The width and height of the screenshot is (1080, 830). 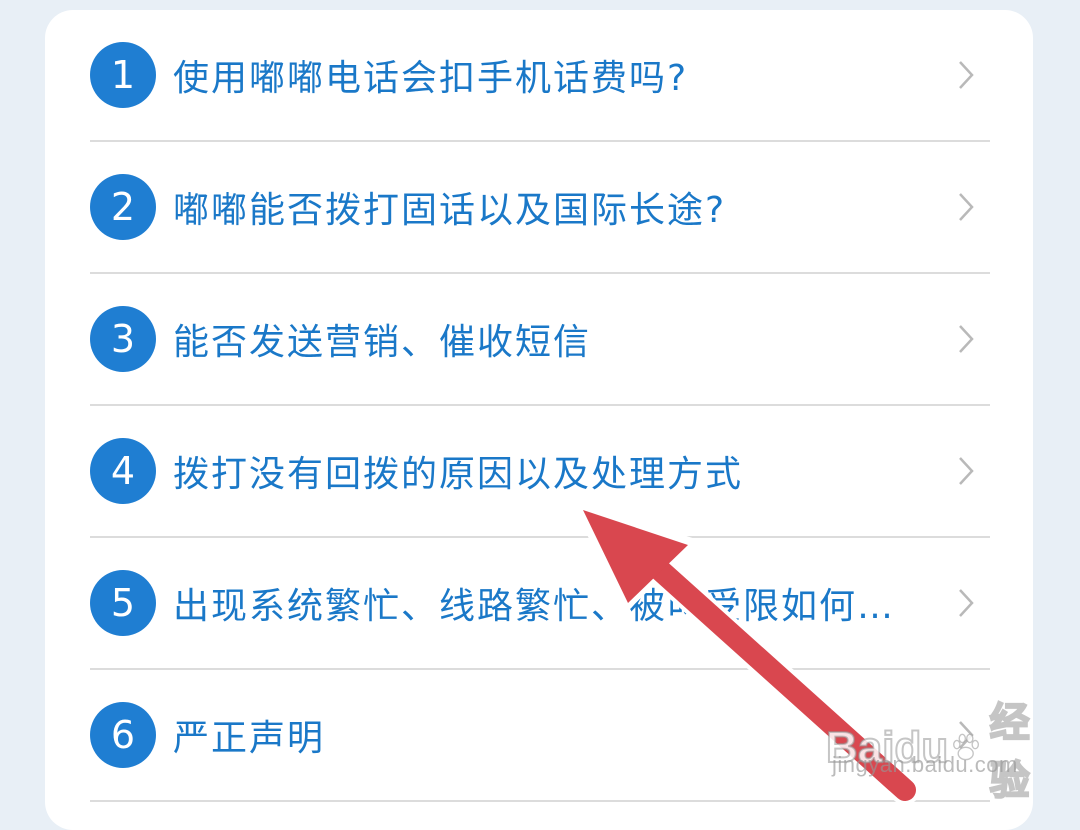 I want to click on faq-title: 能否发送营销、催收短信, so click(x=382, y=342).